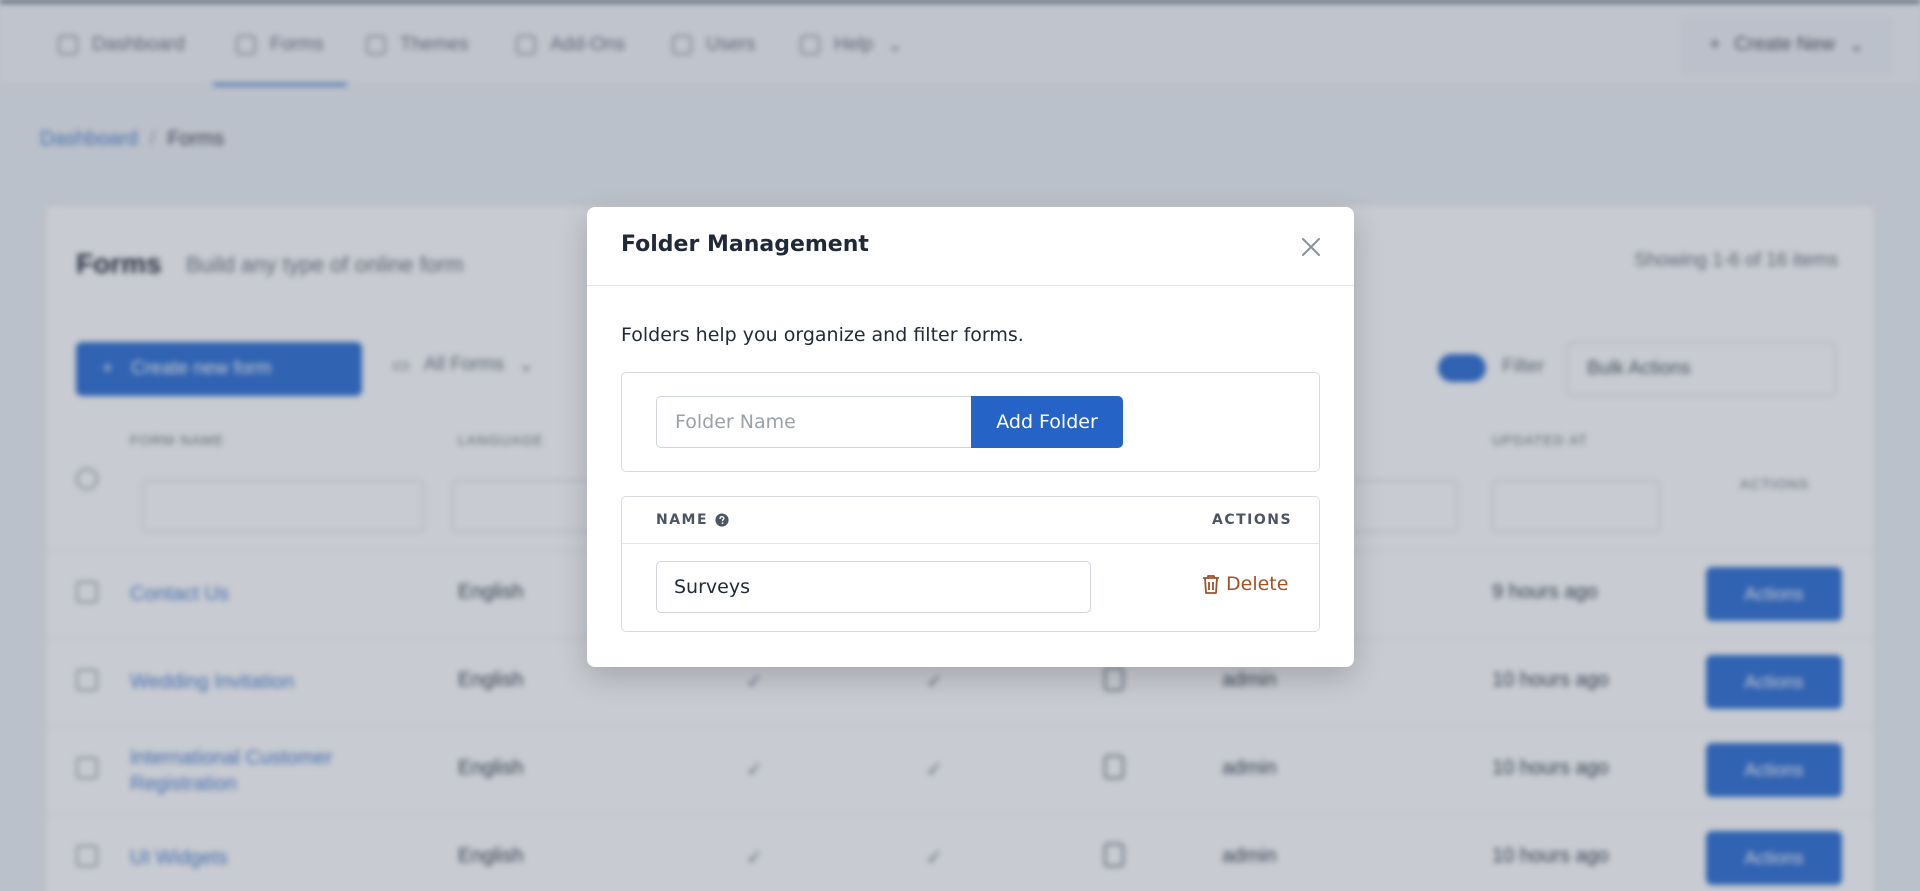 The width and height of the screenshot is (1920, 891). I want to click on name-column-header: NAME, so click(692, 520).